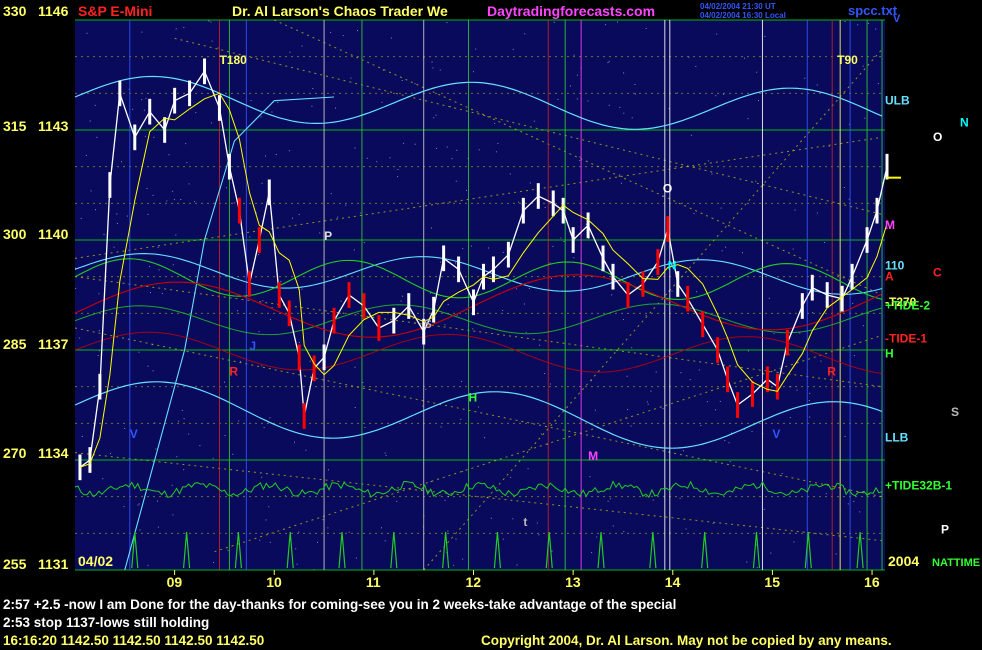 This screenshot has height=650, width=982. I want to click on annotation-label: R, so click(831, 372).